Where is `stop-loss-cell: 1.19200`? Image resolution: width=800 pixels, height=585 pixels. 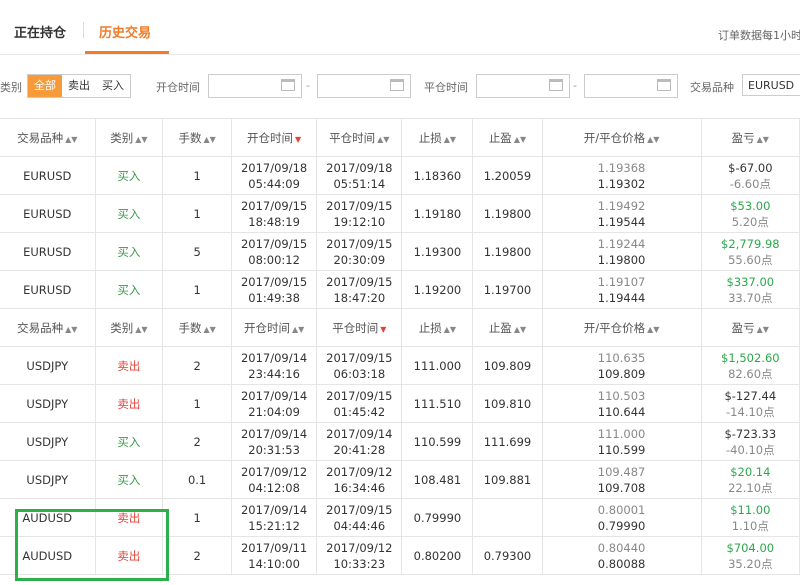 stop-loss-cell: 1.19200 is located at coordinates (437, 289).